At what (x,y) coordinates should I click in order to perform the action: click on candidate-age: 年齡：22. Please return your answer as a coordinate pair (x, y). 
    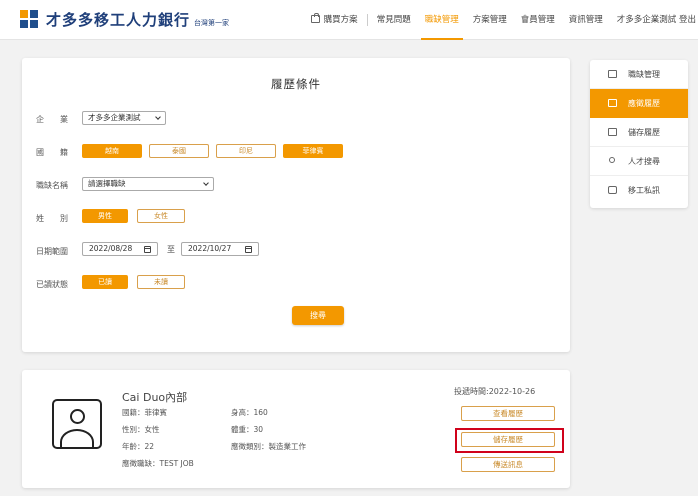
    Looking at the image, I should click on (138, 446).